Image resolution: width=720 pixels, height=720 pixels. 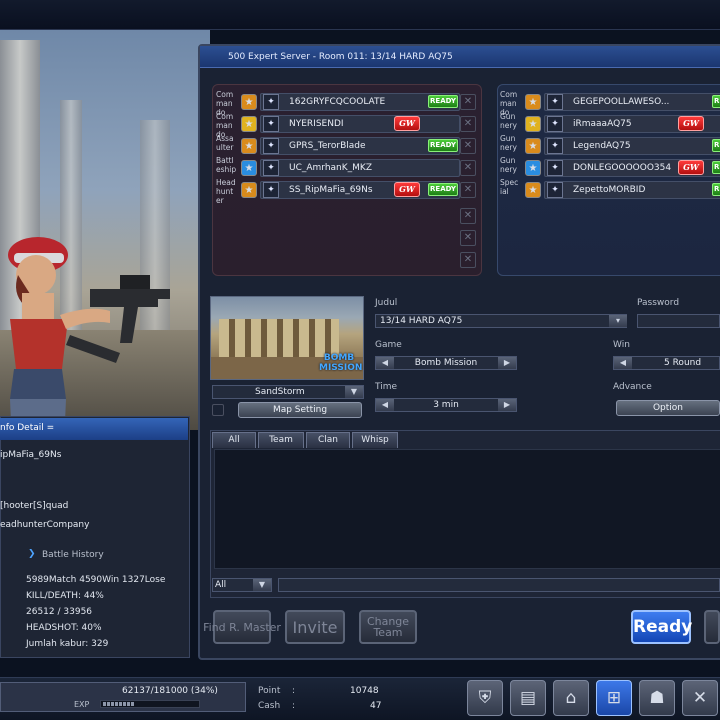 What do you see at coordinates (571, 698) in the screenshot?
I see `shop-icon: ⌂` at bounding box center [571, 698].